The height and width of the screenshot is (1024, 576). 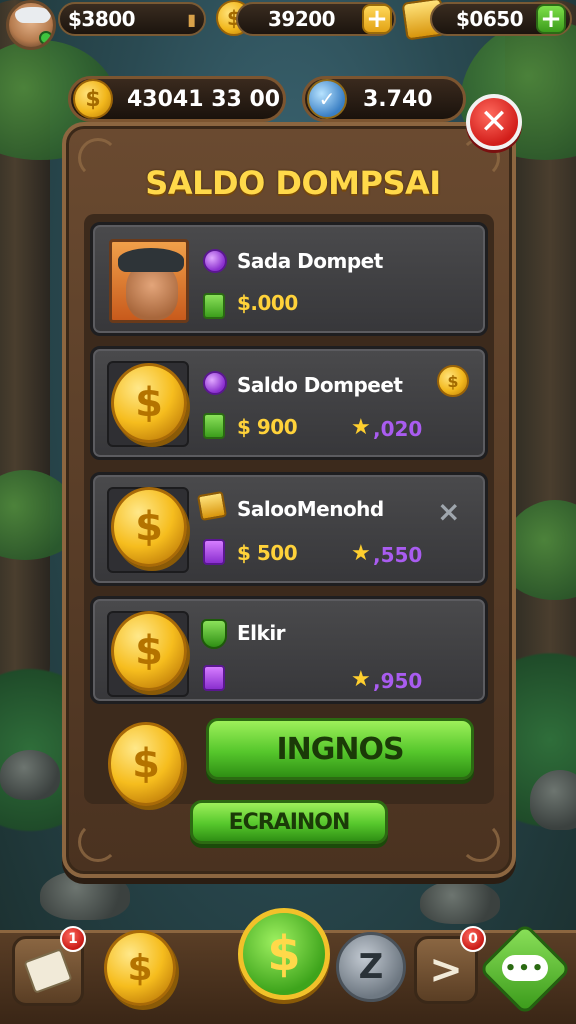 What do you see at coordinates (340, 749) in the screenshot?
I see `primary-action-button: INGNOS` at bounding box center [340, 749].